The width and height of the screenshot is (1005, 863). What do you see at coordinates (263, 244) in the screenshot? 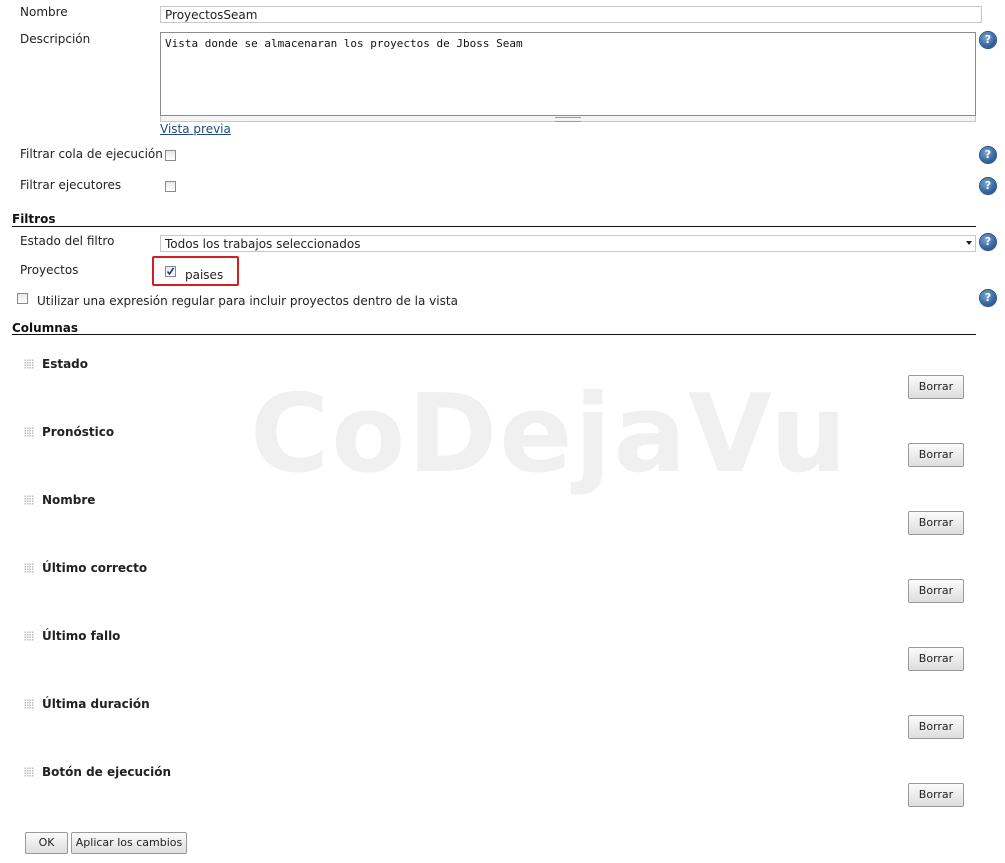
I see `estado-filtro-value: Todos los trabajos seleccionados` at bounding box center [263, 244].